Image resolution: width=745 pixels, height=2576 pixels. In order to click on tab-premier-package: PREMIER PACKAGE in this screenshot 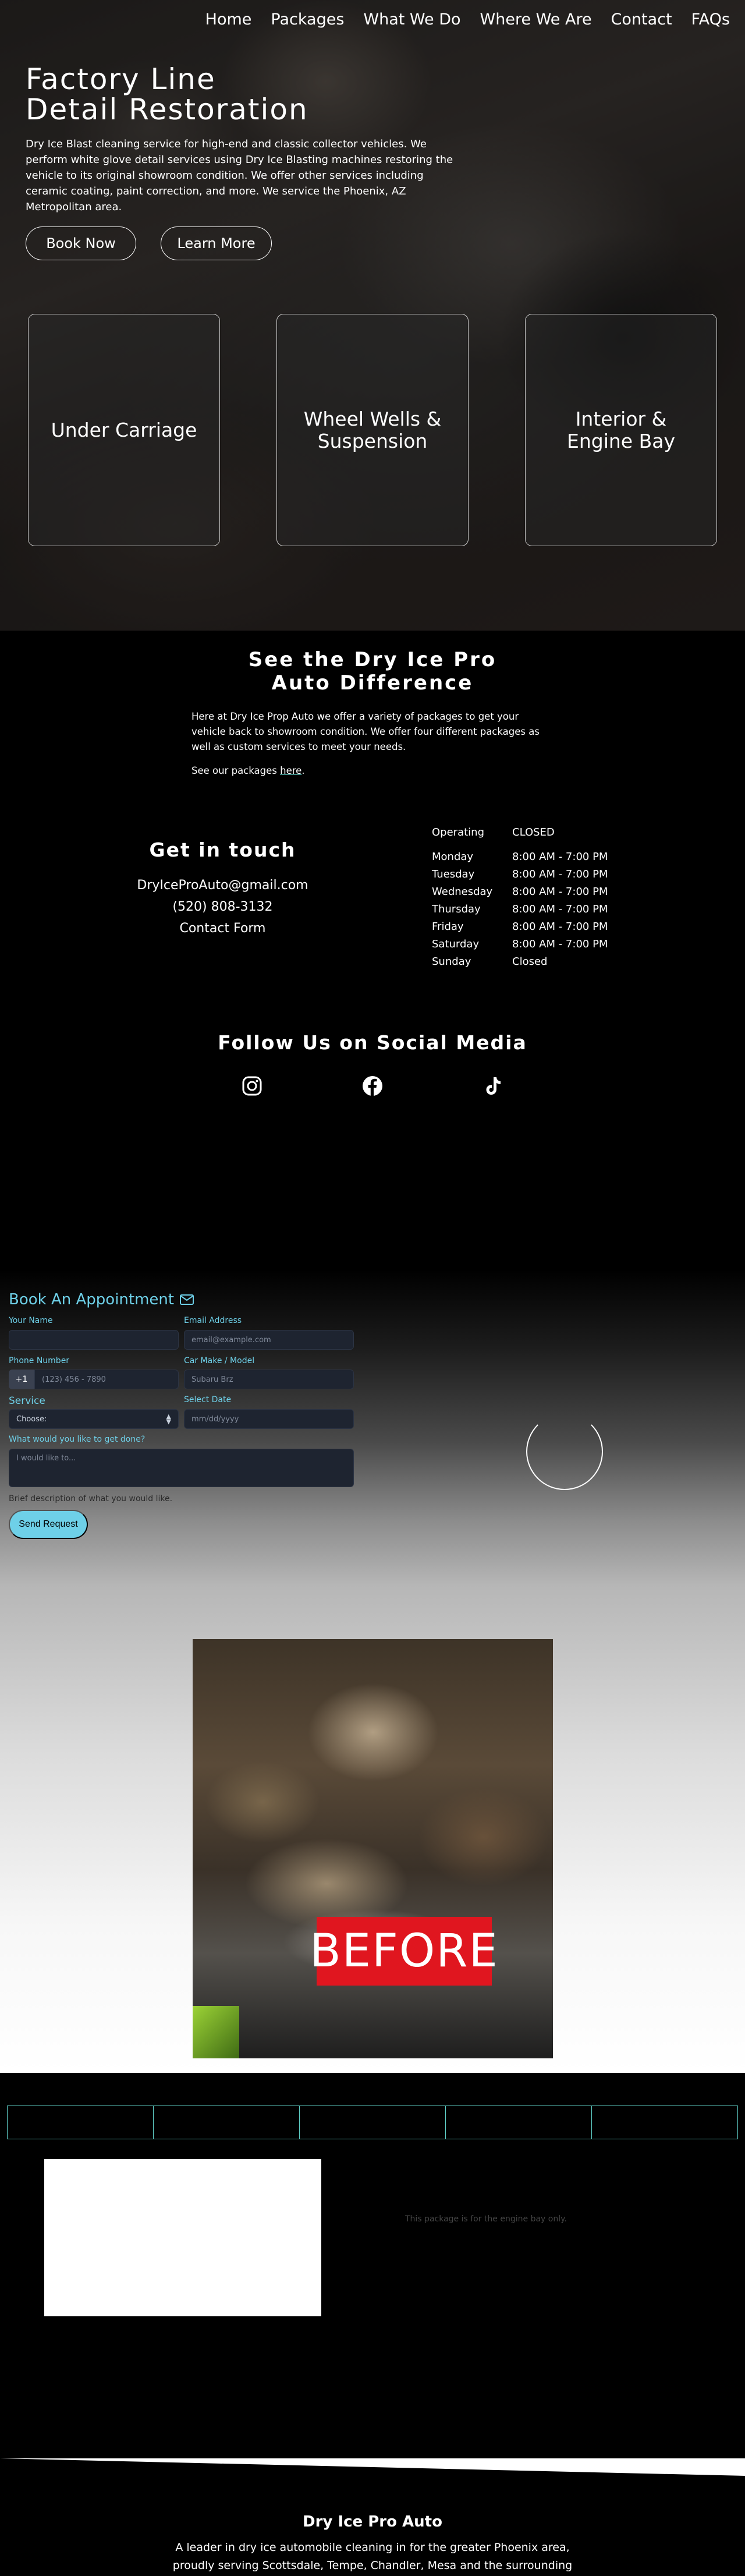, I will do `click(373, 2122)`.